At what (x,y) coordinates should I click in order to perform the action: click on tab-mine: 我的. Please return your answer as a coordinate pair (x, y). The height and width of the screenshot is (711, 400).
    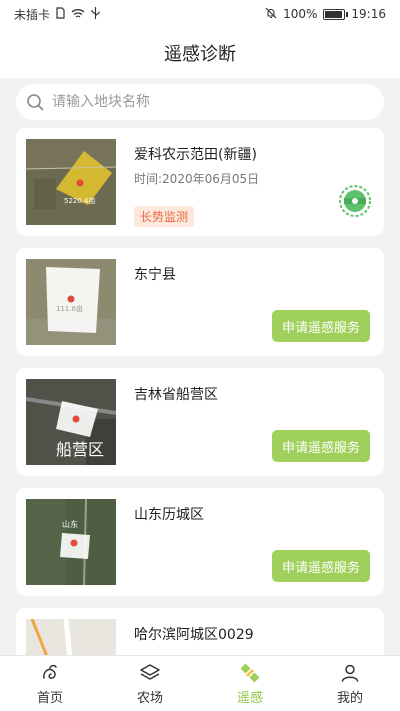
    Looking at the image, I should click on (350, 683).